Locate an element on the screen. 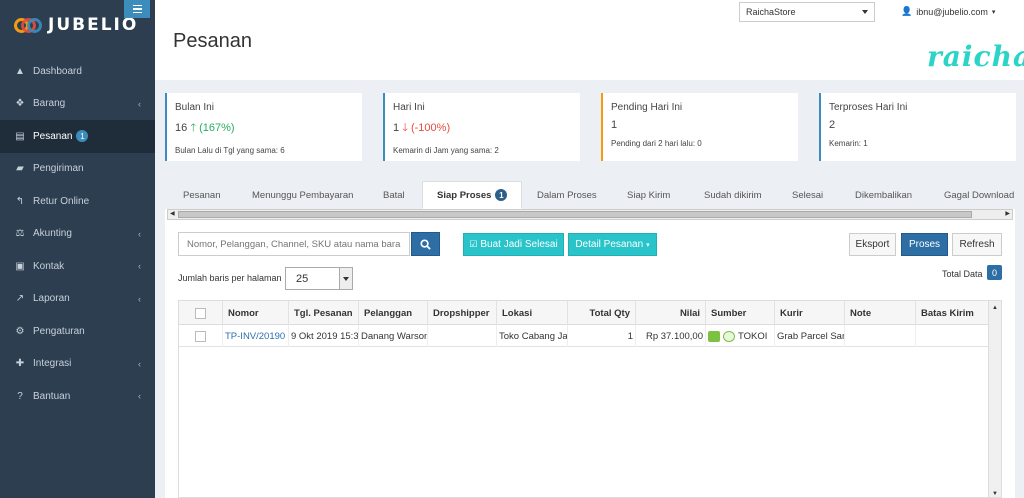 Image resolution: width=1024 pixels, height=498 pixels. arrow-up-icon: 🡑 is located at coordinates (193, 128).